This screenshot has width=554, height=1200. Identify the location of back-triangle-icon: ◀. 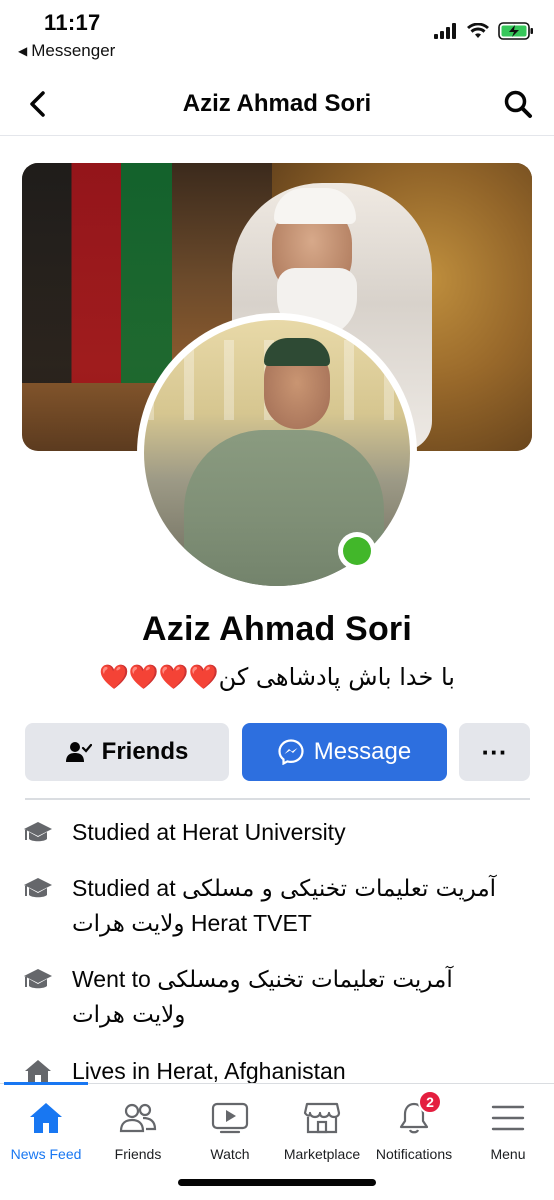
(23, 51).